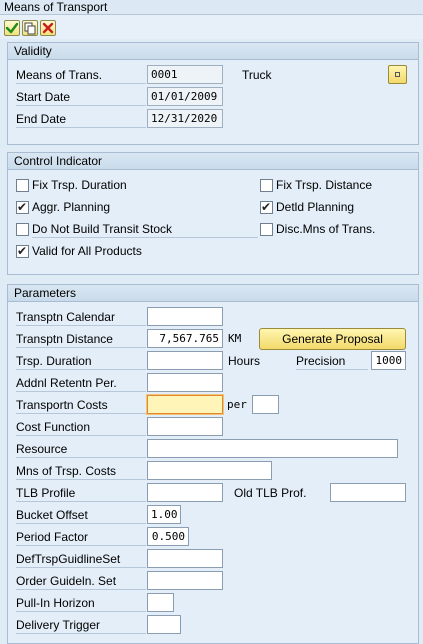 This screenshot has width=423, height=644. What do you see at coordinates (209, 470) in the screenshot?
I see `mns-costs-field` at bounding box center [209, 470].